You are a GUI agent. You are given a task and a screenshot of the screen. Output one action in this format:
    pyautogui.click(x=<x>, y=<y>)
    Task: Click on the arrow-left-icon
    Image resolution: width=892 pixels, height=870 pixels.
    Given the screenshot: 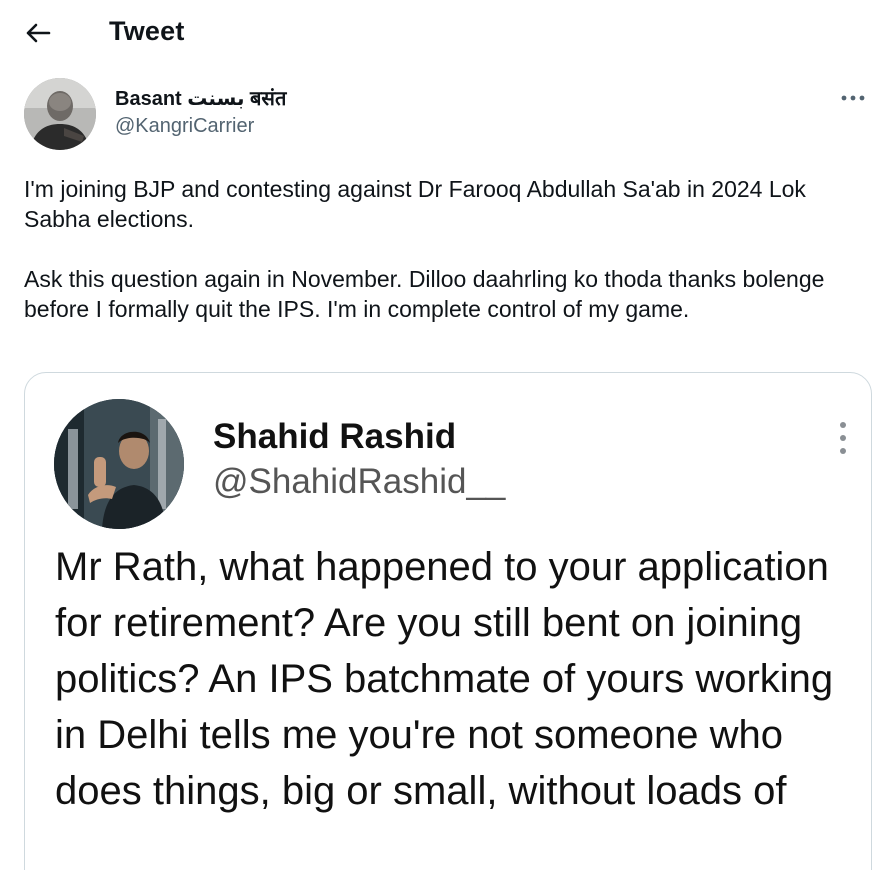 What is the action you would take?
    pyautogui.click(x=38, y=33)
    